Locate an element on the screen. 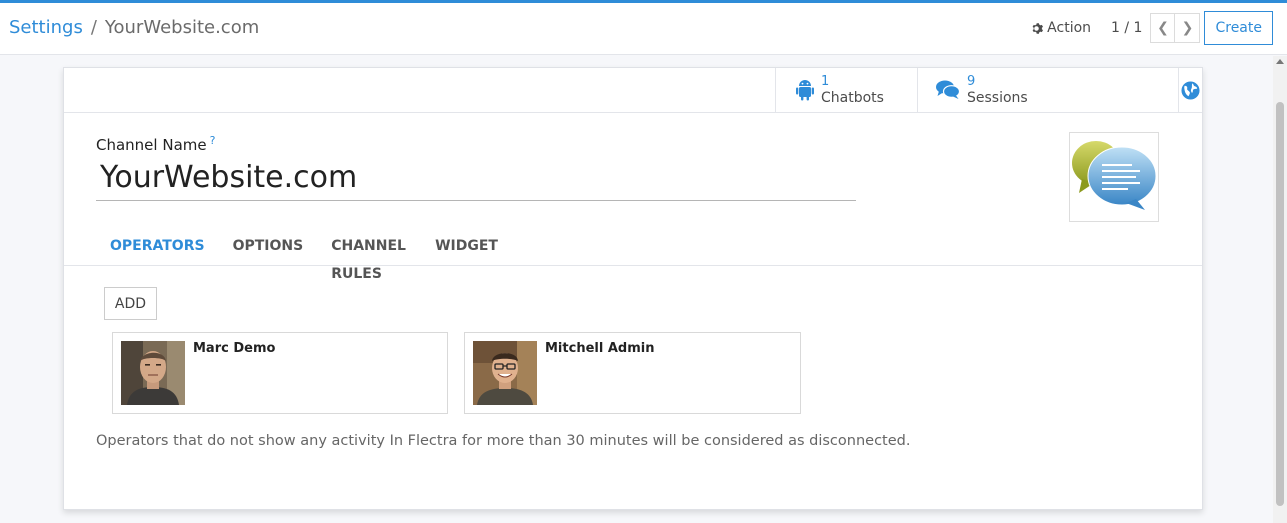 This screenshot has height=523, width=1287. operator-name: Marc Demo is located at coordinates (234, 348).